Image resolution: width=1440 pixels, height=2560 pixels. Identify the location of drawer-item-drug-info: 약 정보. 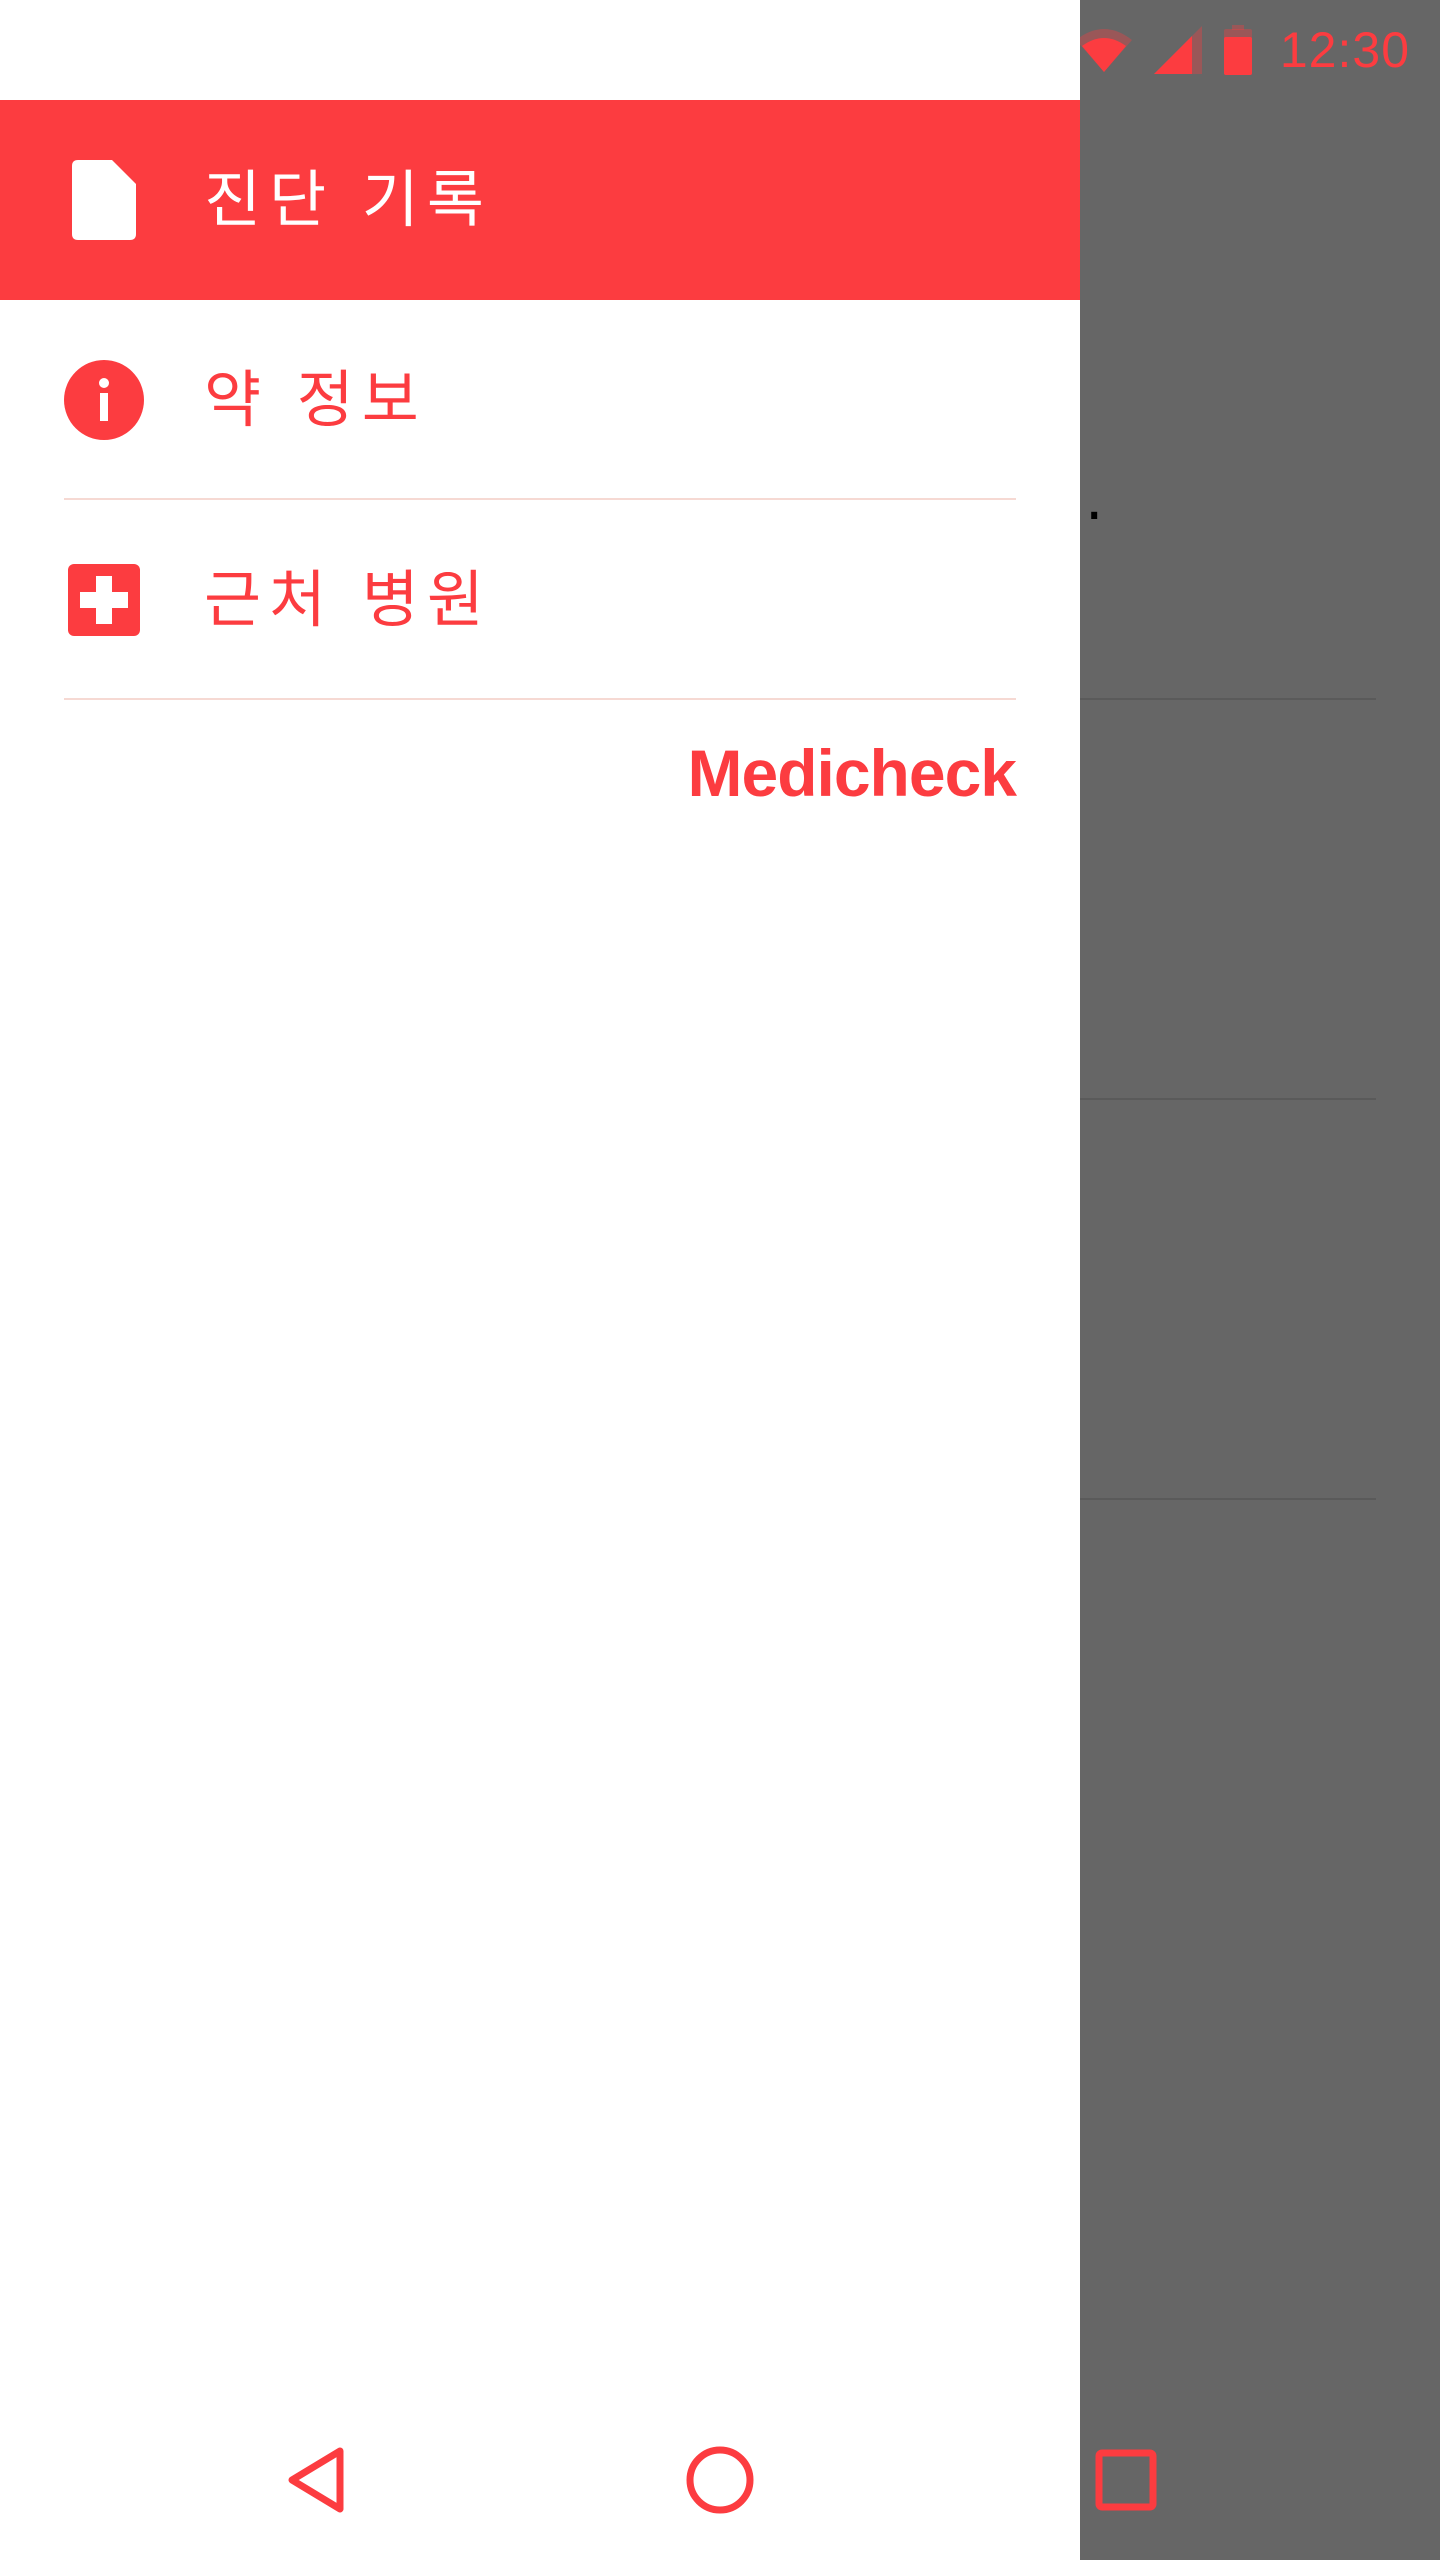
(540, 400).